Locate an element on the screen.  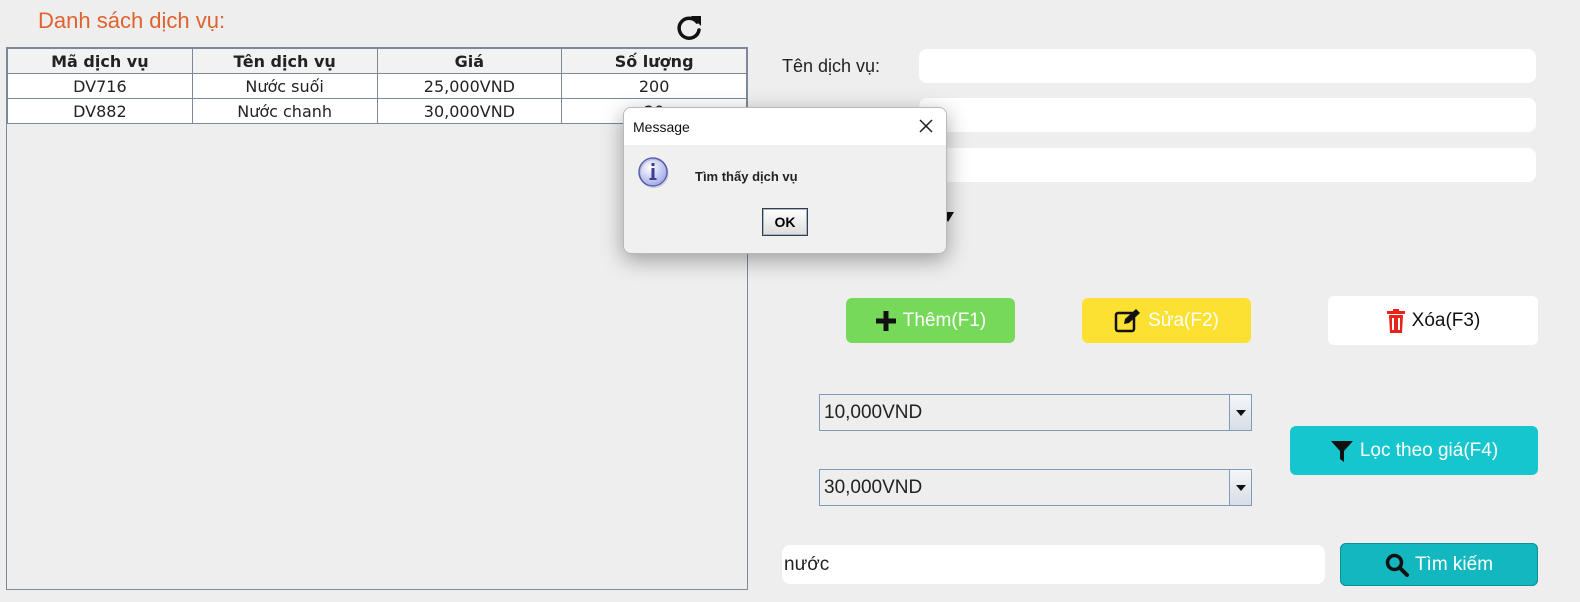
message-dialog: Message Tìm thấy dịch vụ OK is located at coordinates (785, 180).